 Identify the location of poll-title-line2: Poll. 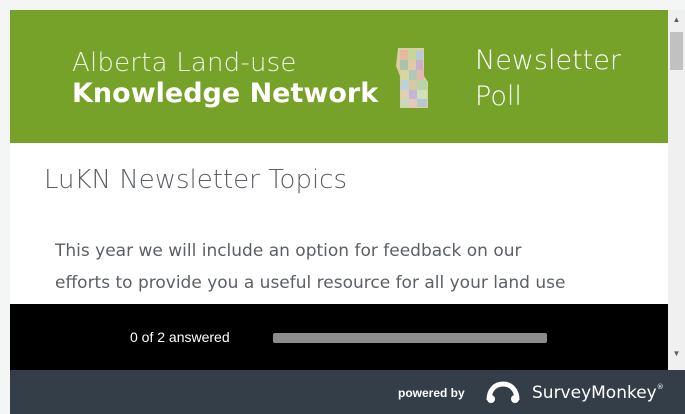
(498, 96).